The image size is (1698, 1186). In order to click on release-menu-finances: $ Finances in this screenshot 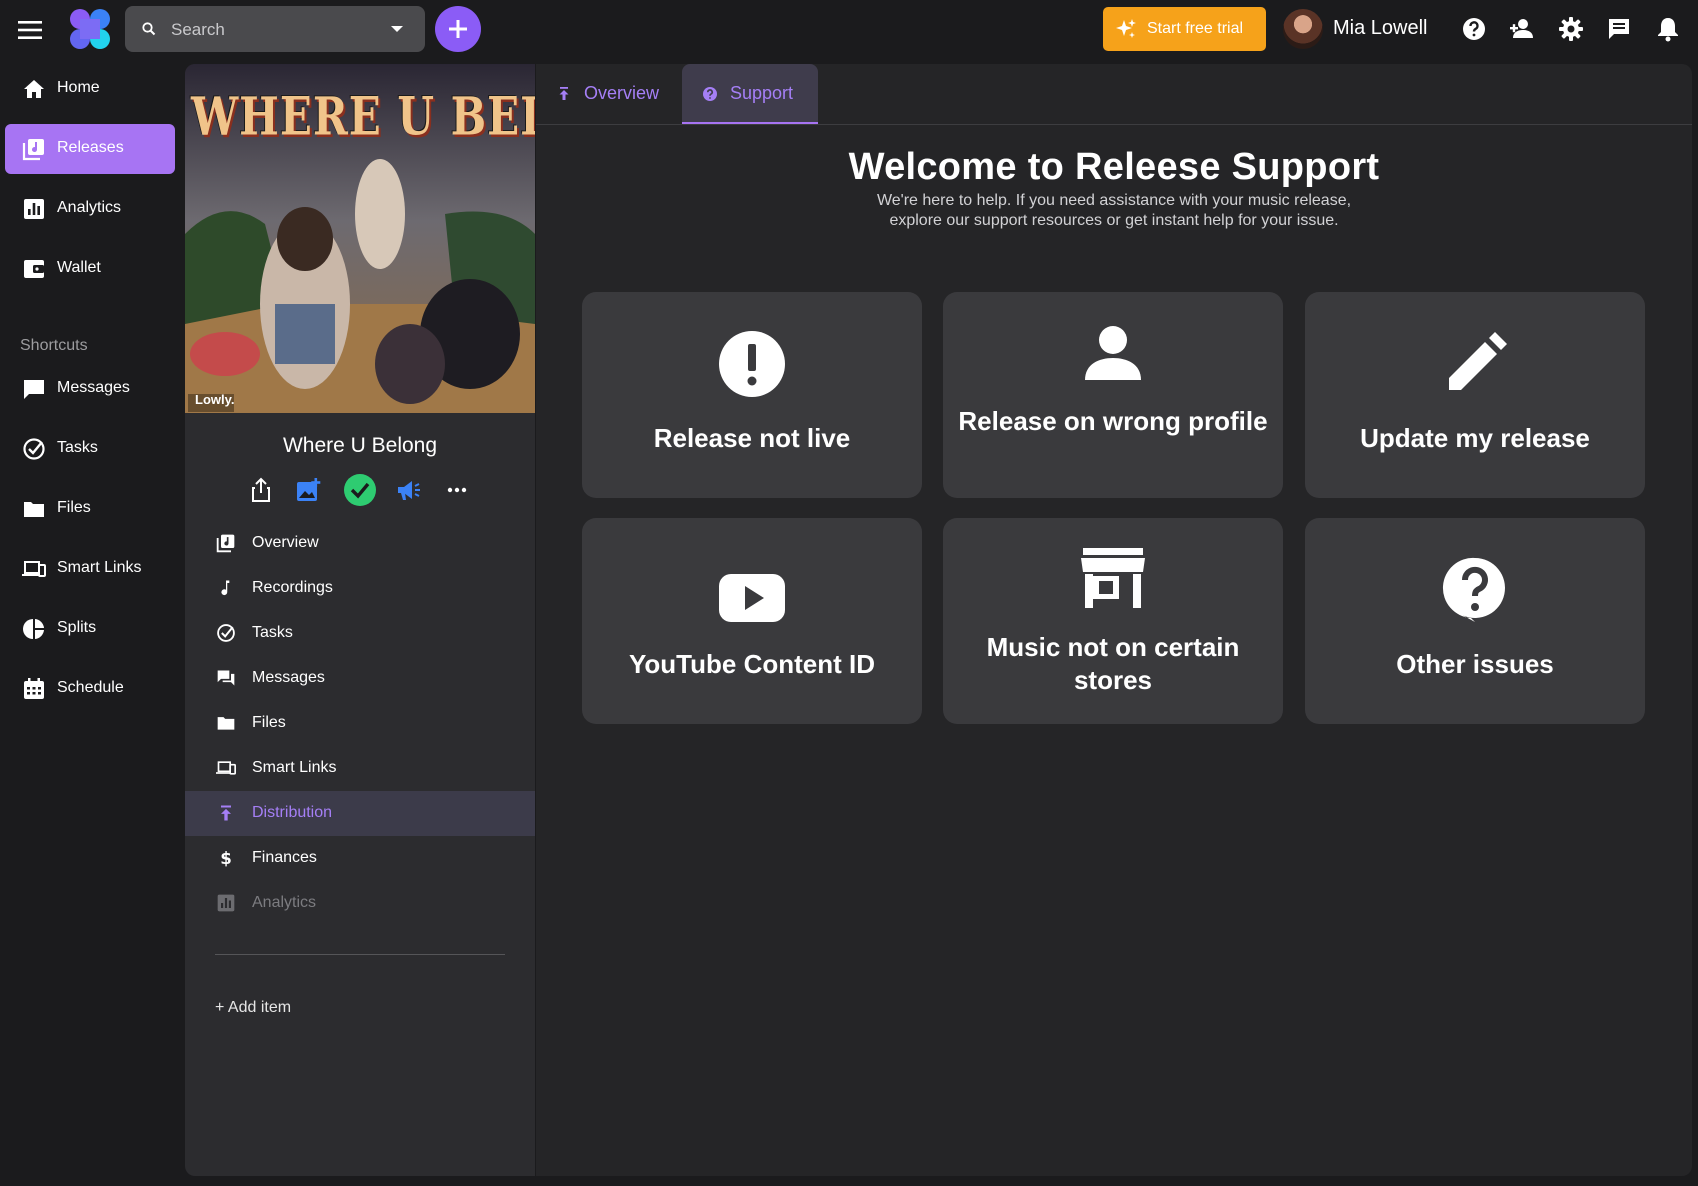, I will do `click(360, 858)`.